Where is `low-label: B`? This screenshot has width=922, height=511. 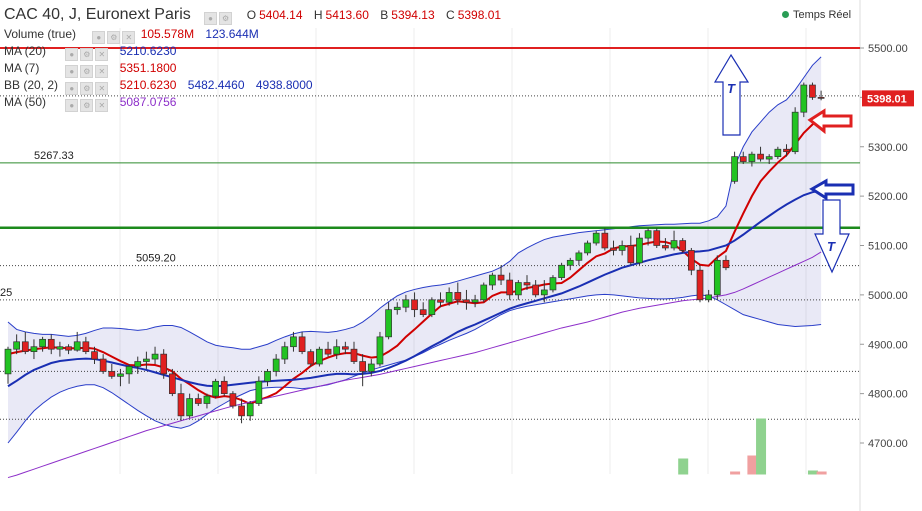 low-label: B is located at coordinates (384, 15).